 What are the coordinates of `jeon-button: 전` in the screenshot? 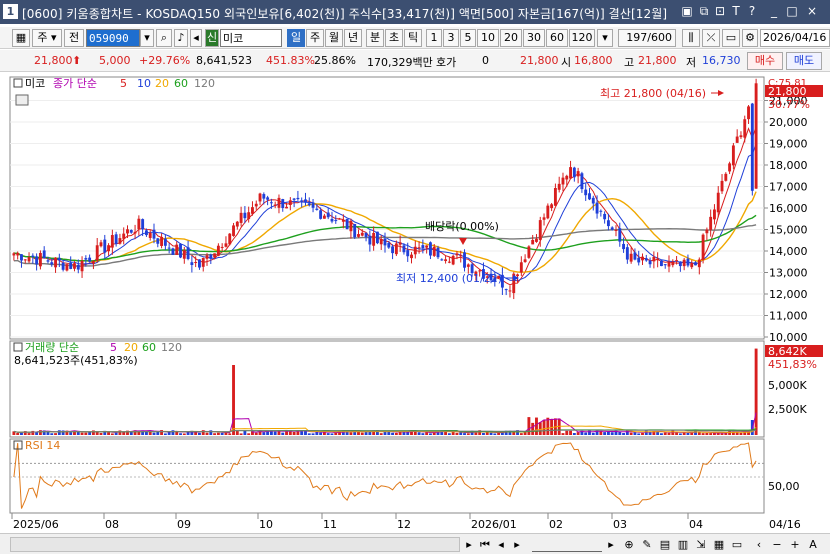 It's located at (74, 38).